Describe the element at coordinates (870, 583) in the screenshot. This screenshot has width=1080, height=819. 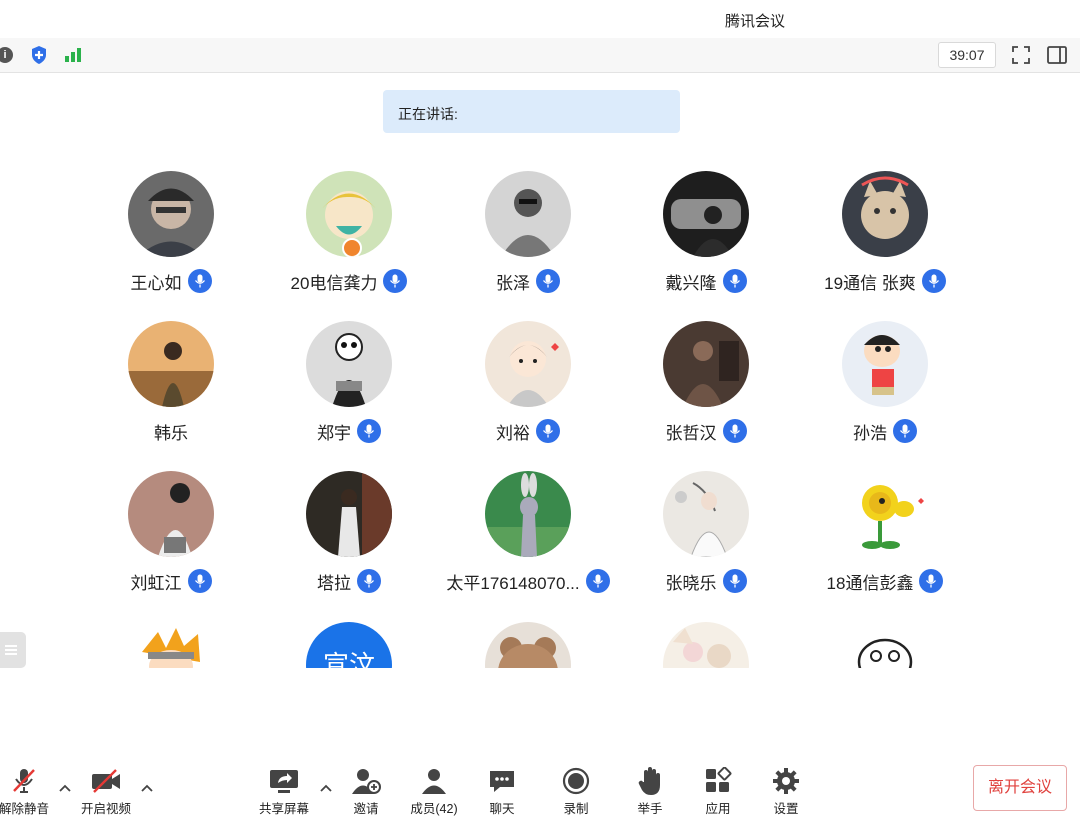
I see `participant-name: 18通信彭鑫` at that location.